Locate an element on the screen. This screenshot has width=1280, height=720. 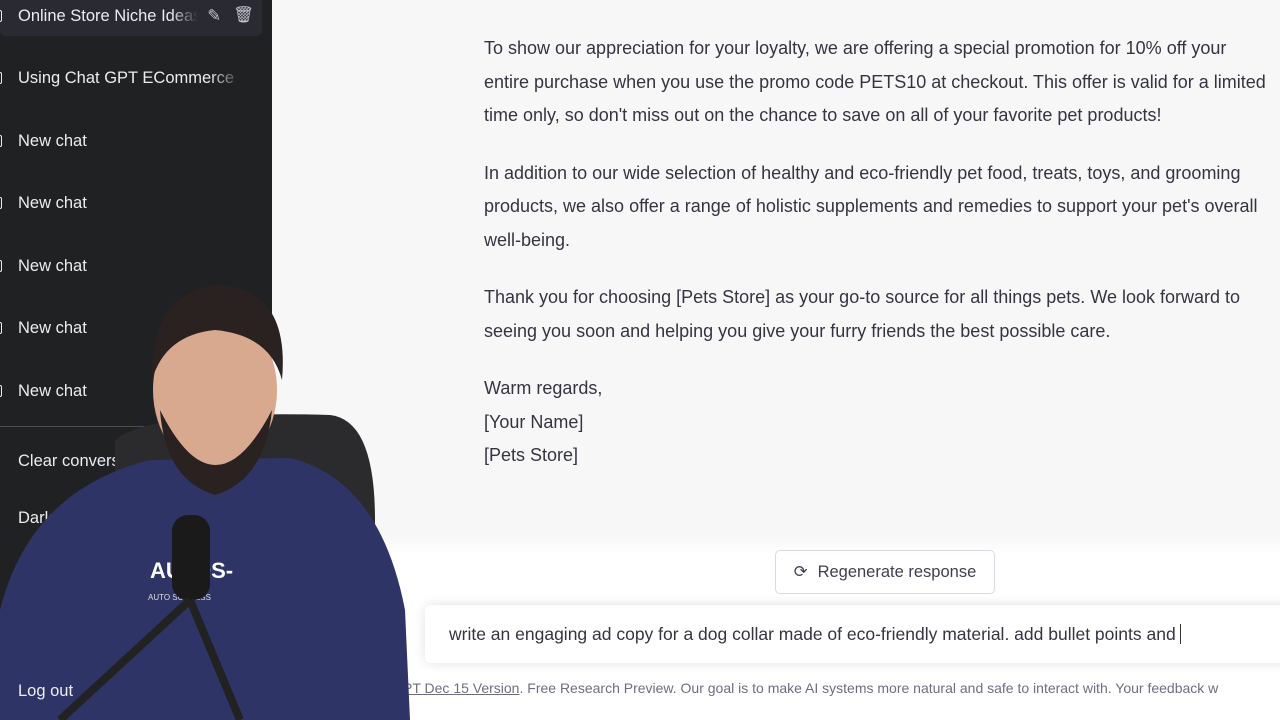
chat-item: Using Chat GPT ECommerce is located at coordinates (131, 78).